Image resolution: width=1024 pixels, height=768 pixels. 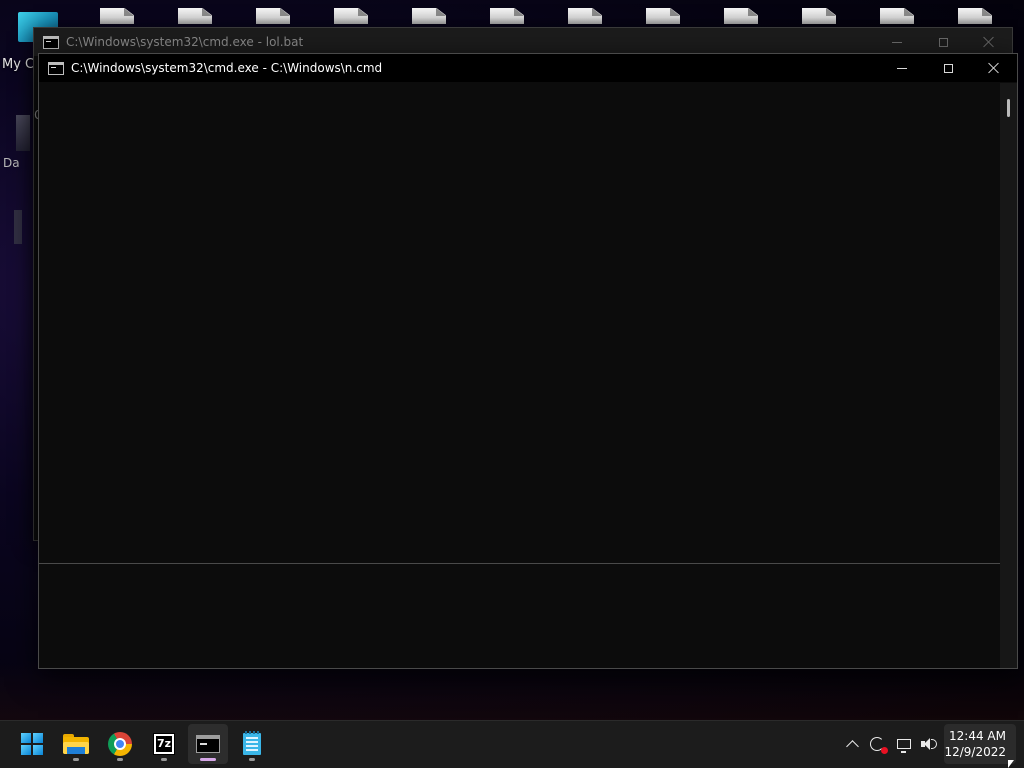 I want to click on tray-volume-button, so click(x=929, y=744).